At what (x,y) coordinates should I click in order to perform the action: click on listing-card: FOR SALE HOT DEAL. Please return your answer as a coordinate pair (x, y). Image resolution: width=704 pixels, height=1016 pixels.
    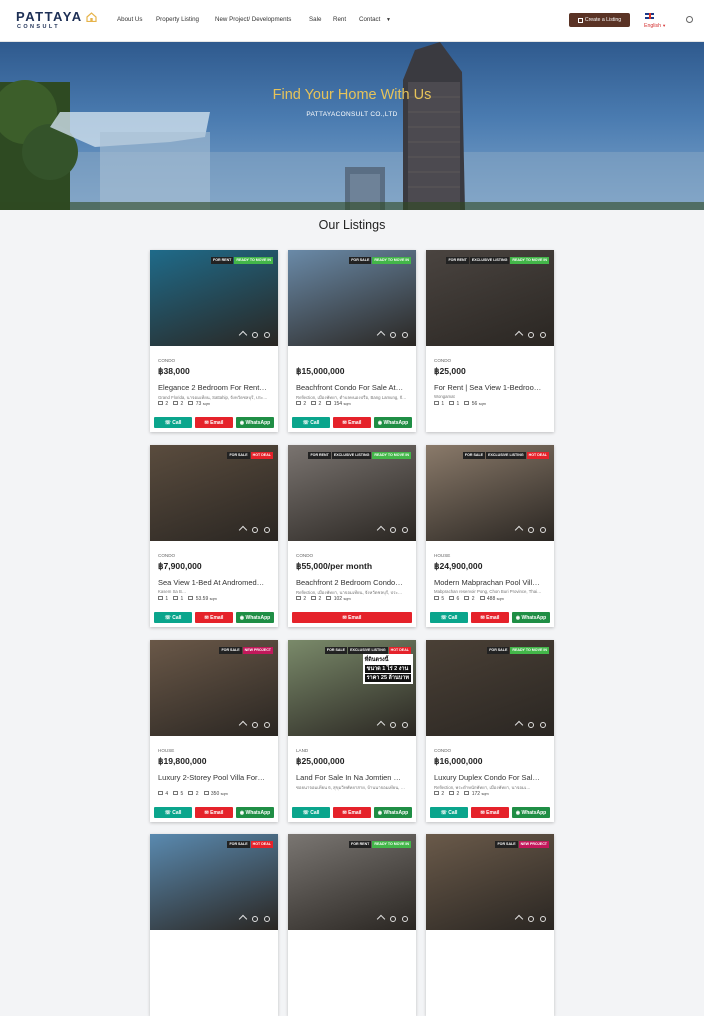
    Looking at the image, I should click on (214, 925).